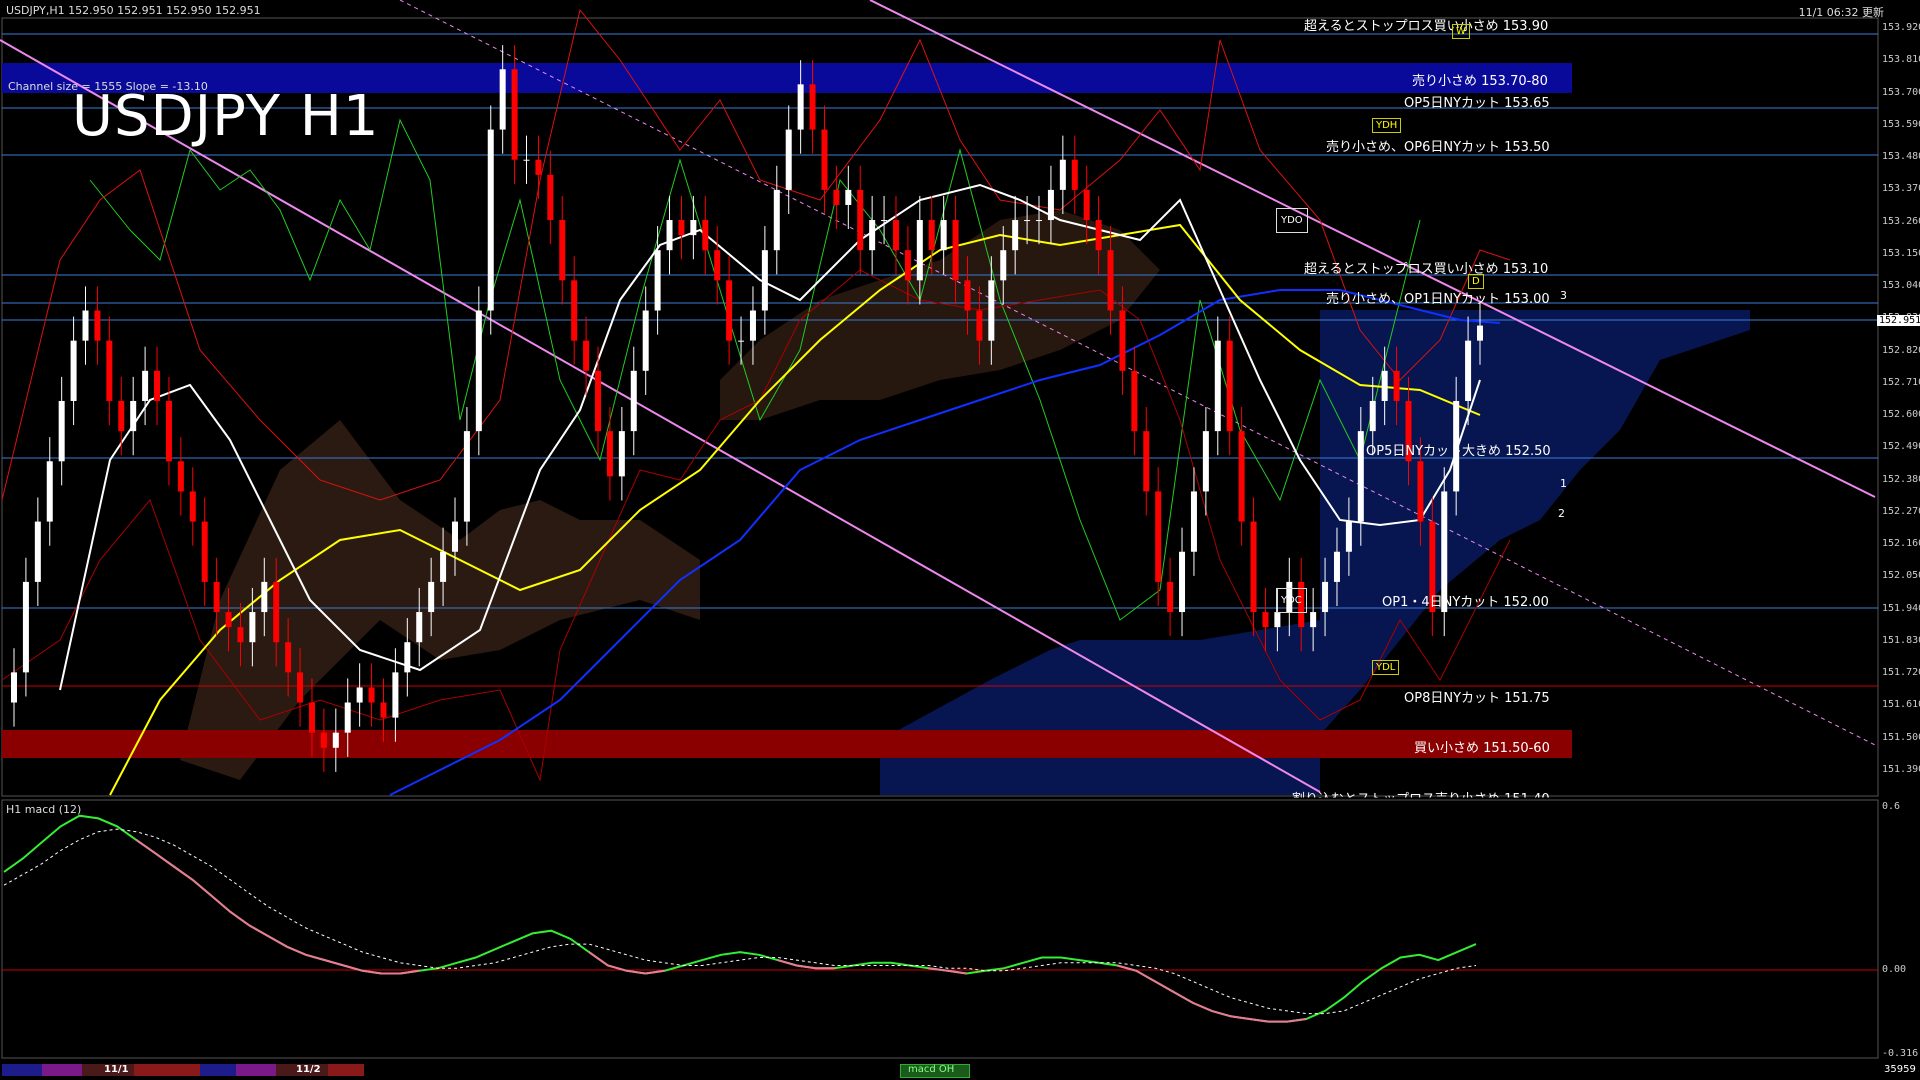  Describe the element at coordinates (1461, 31) in the screenshot. I see `tag-w: W` at that location.